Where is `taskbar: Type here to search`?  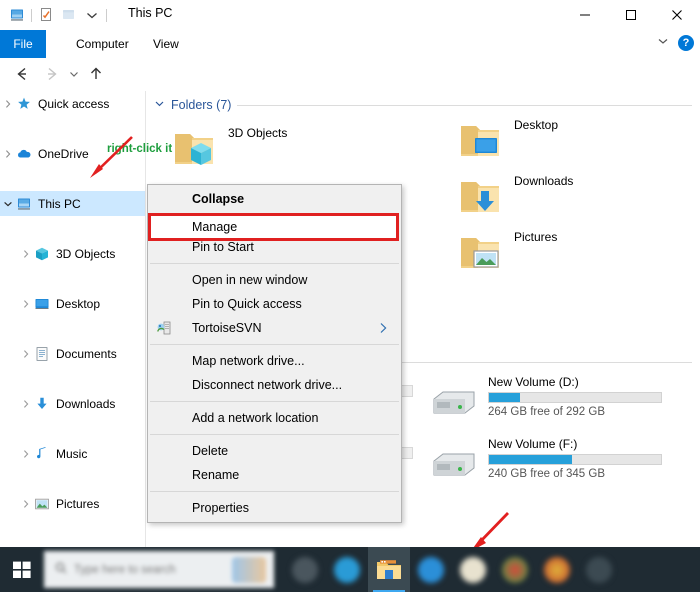
taskbar: Type here to search is located at coordinates (350, 569).